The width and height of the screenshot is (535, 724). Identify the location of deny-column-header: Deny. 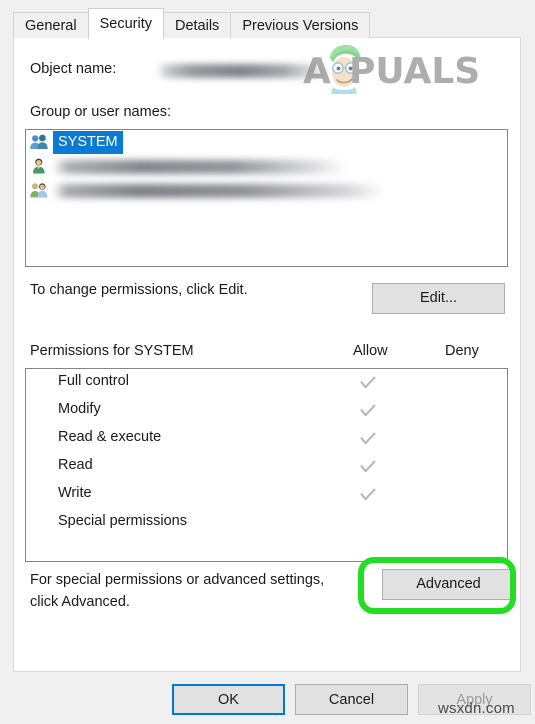
(462, 351).